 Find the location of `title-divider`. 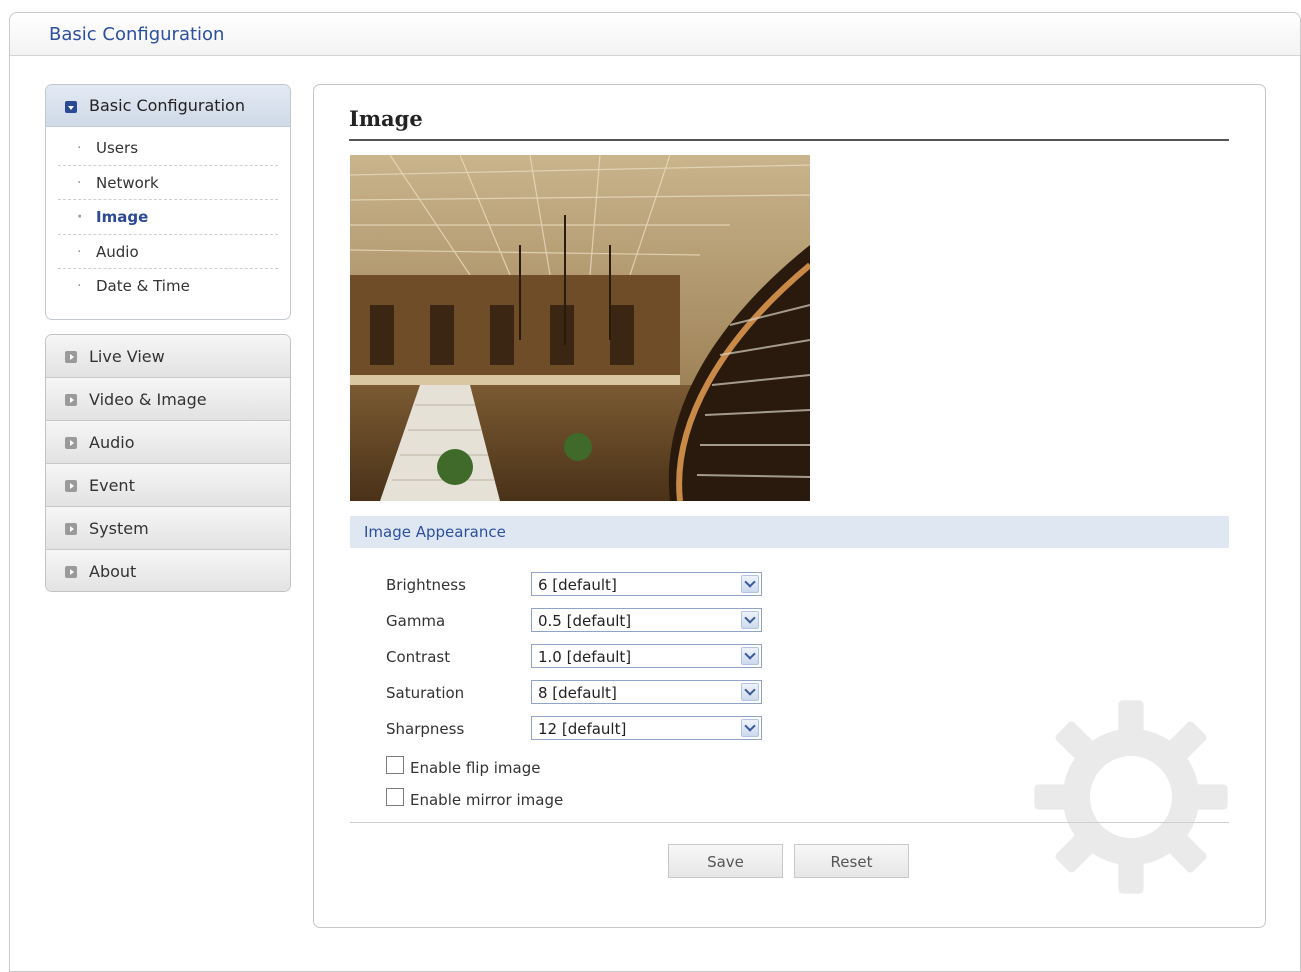

title-divider is located at coordinates (789, 140).